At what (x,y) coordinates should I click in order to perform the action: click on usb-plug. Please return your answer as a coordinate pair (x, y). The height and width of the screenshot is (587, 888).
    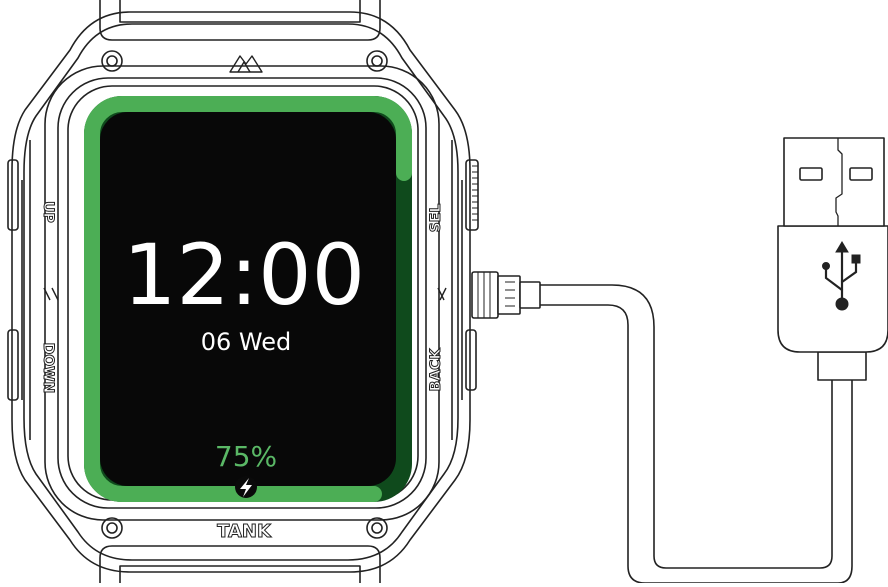
    Looking at the image, I should click on (832, 259).